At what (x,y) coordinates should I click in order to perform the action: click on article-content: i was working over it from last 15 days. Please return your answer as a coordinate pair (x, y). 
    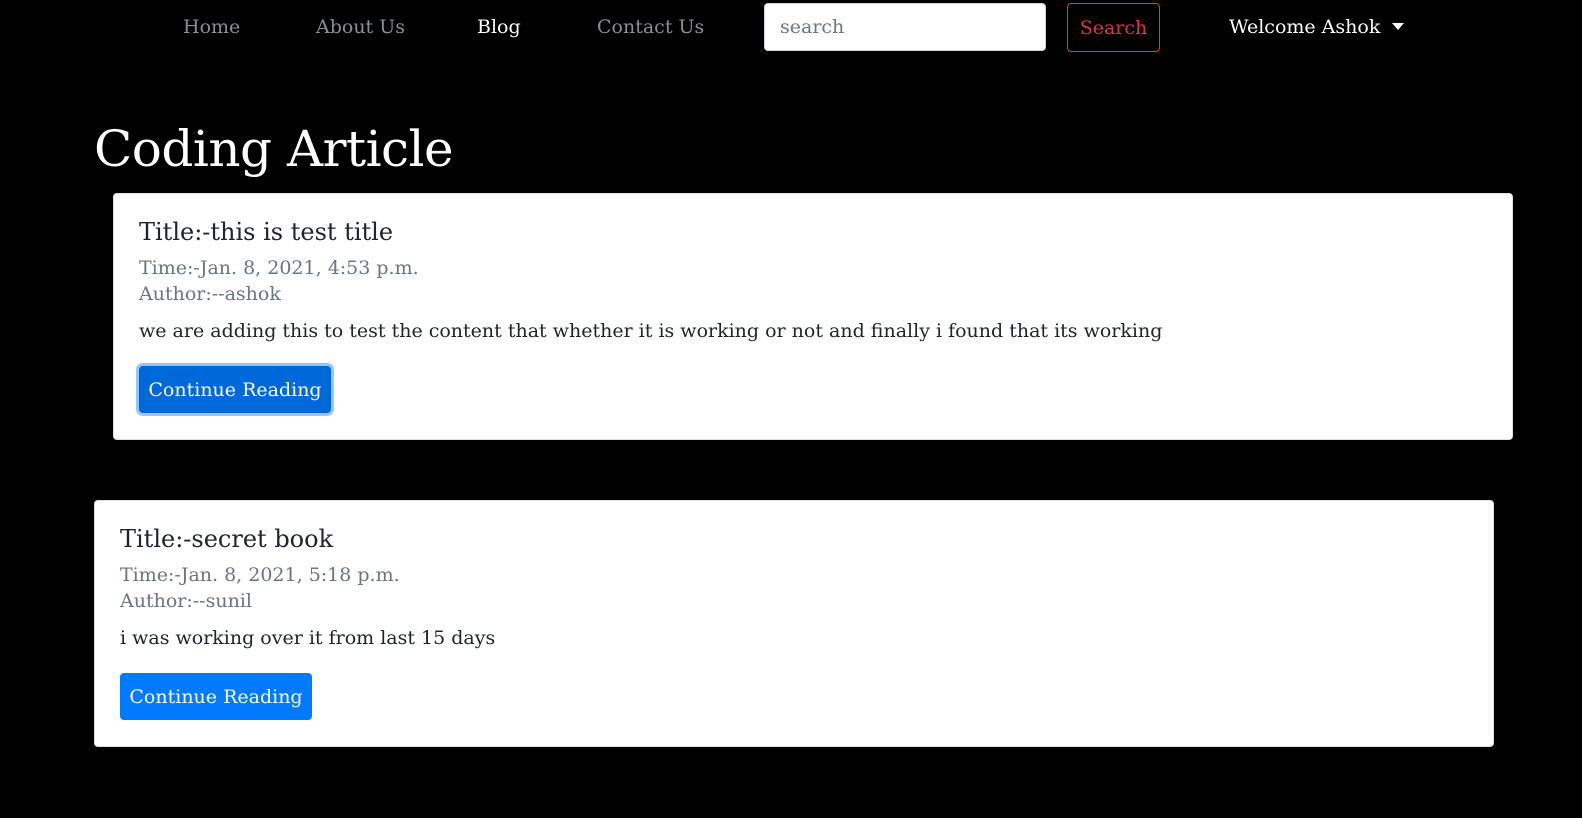
    Looking at the image, I should click on (308, 638).